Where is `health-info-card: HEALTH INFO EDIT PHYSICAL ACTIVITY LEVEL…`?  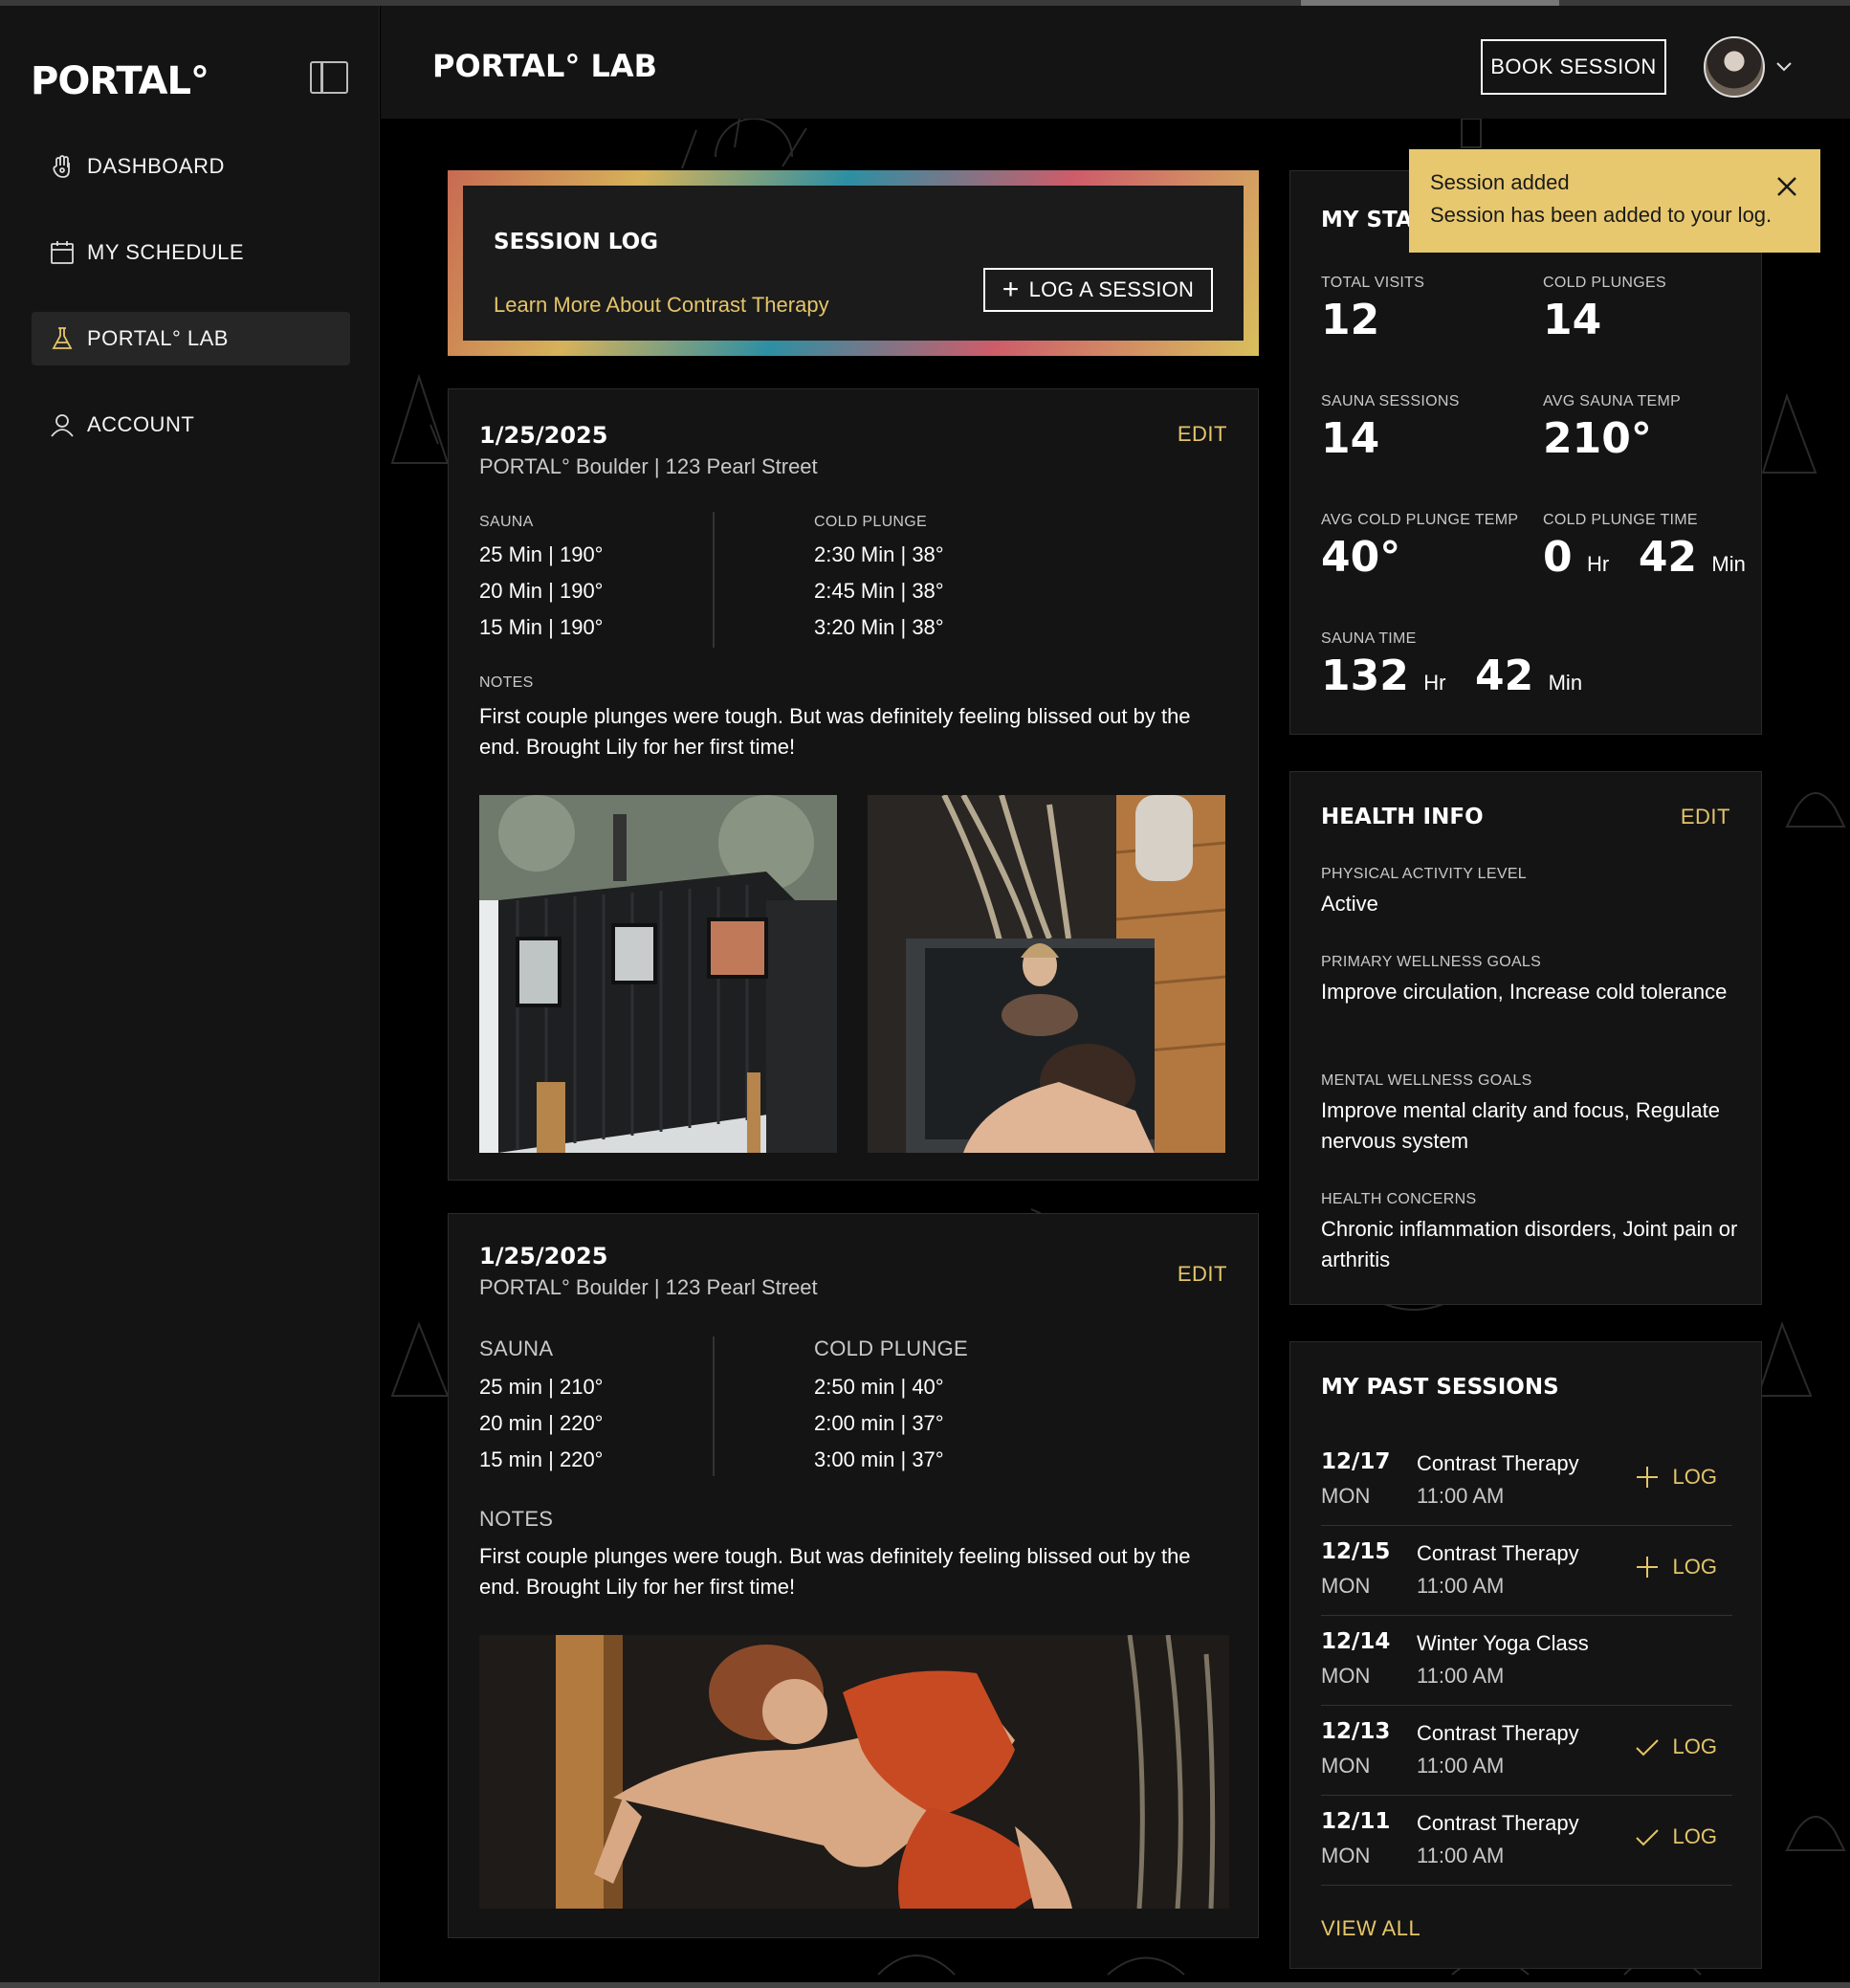 health-info-card: HEALTH INFO EDIT PHYSICAL ACTIVITY LEVEL… is located at coordinates (1526, 1038).